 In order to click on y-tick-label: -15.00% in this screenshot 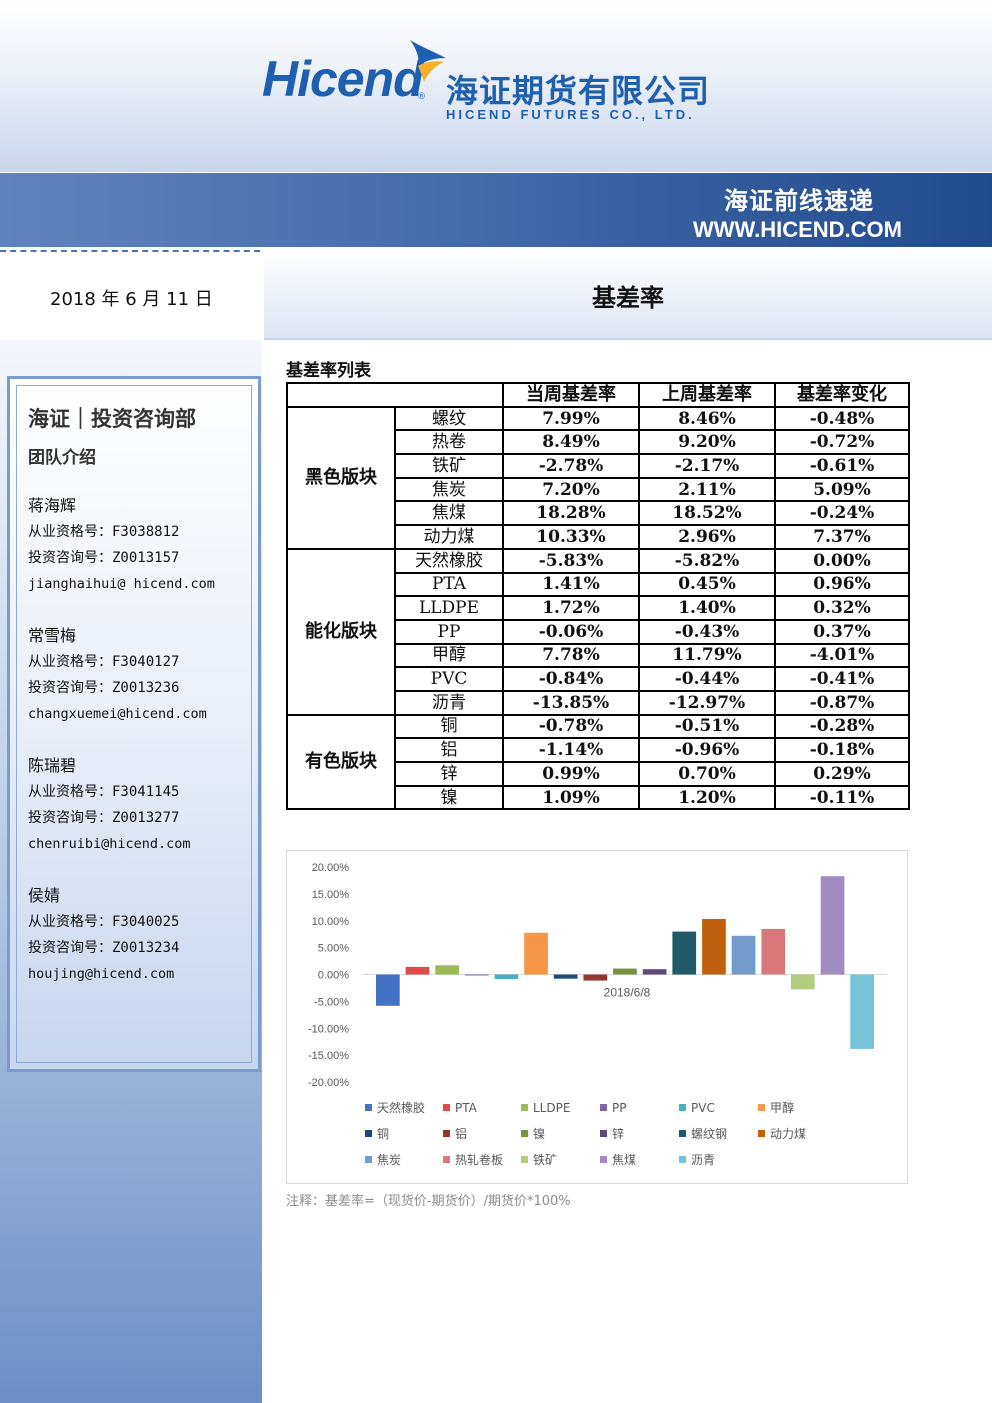, I will do `click(328, 1056)`.